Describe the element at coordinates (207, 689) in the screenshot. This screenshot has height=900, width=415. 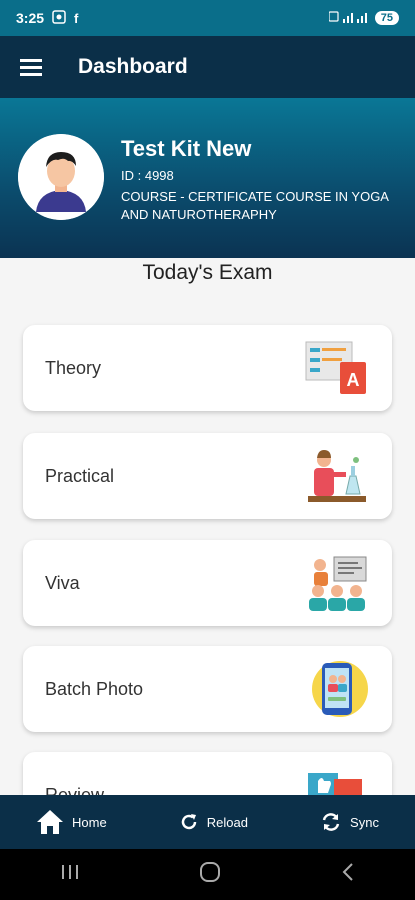
I see `batch-photo-card: Batch Photo` at that location.